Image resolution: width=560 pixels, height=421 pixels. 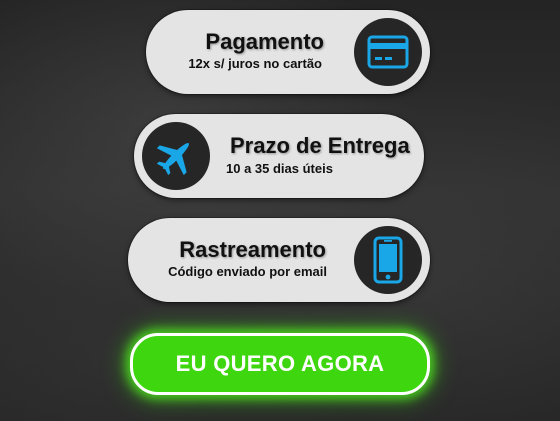 What do you see at coordinates (280, 364) in the screenshot?
I see `buy-now-button: EU QUERO AGORA` at bounding box center [280, 364].